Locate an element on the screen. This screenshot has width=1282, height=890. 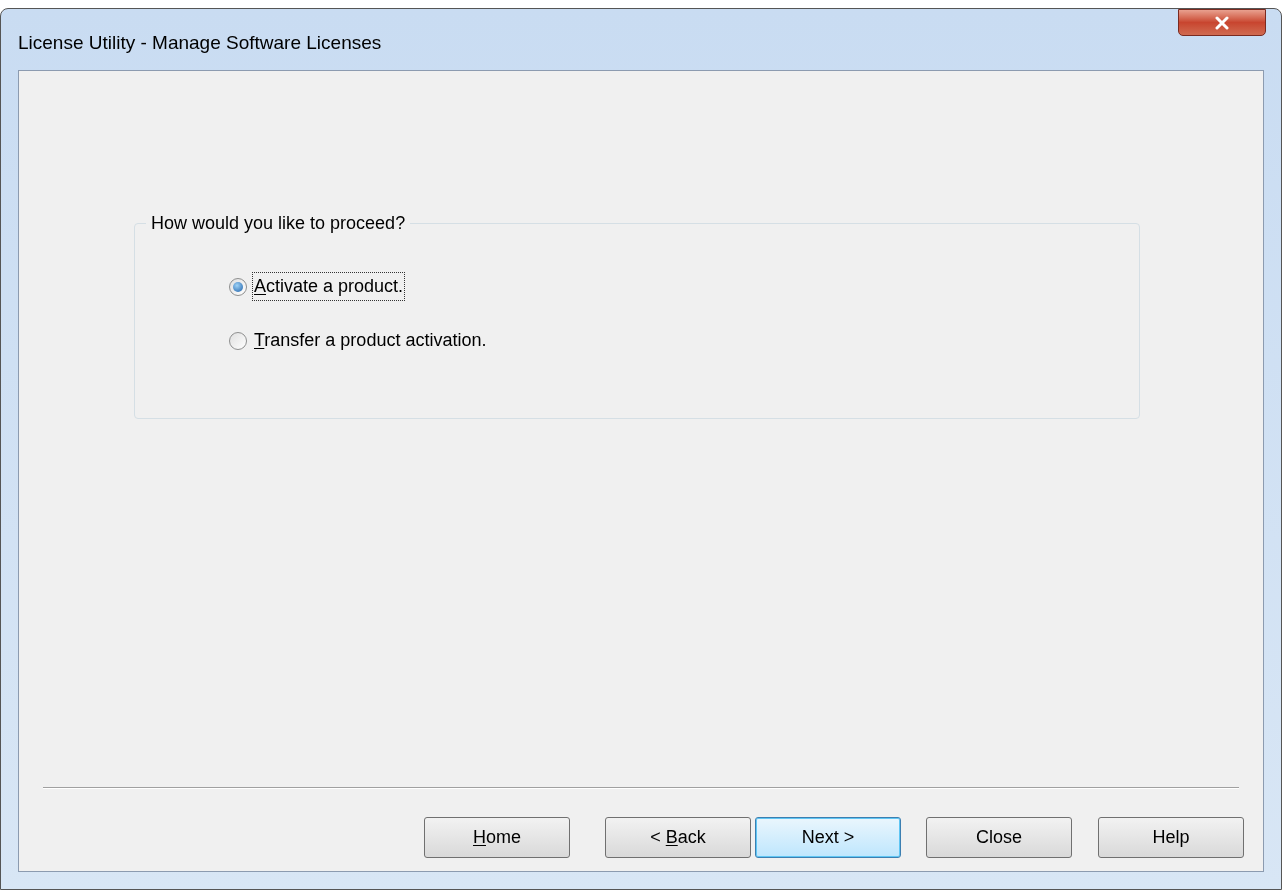
dialog-button: Home is located at coordinates (497, 837).